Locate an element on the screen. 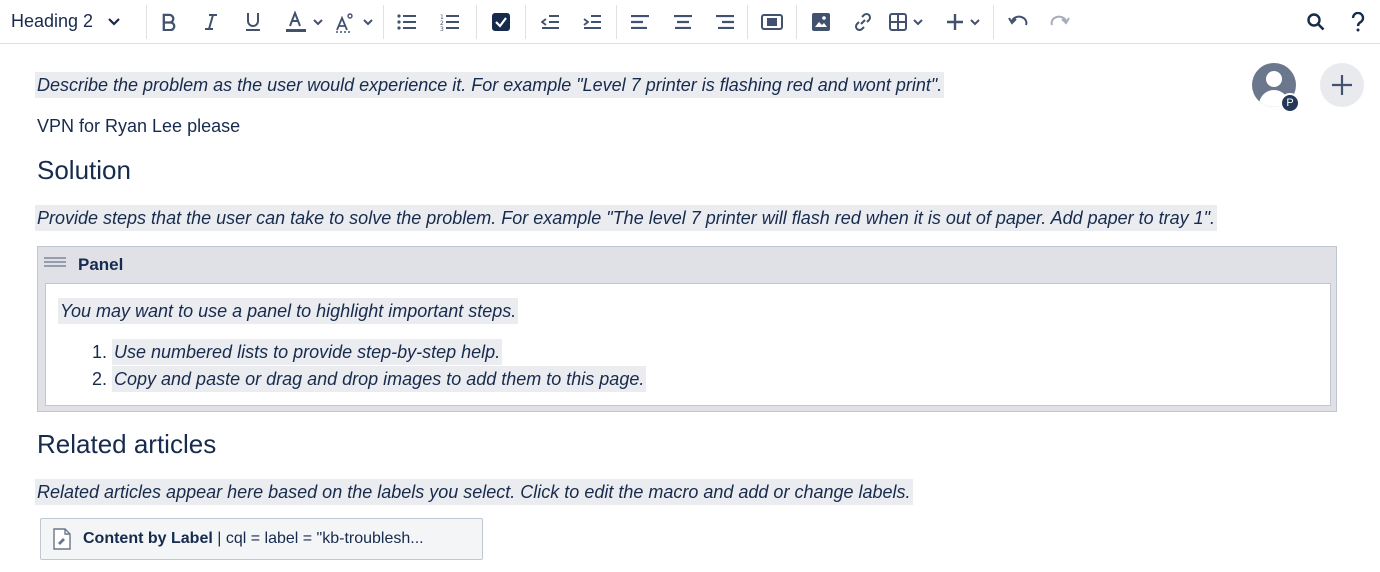 This screenshot has height=572, width=1380. align-center-icon is located at coordinates (683, 21).